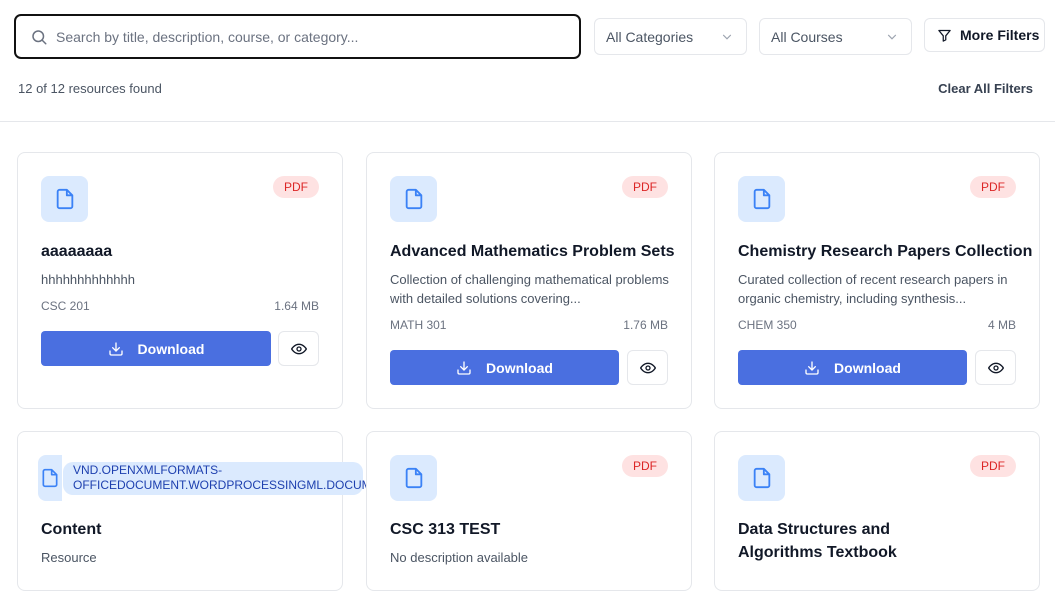  Describe the element at coordinates (65, 306) in the screenshot. I see `course-code: CSC 201` at that location.